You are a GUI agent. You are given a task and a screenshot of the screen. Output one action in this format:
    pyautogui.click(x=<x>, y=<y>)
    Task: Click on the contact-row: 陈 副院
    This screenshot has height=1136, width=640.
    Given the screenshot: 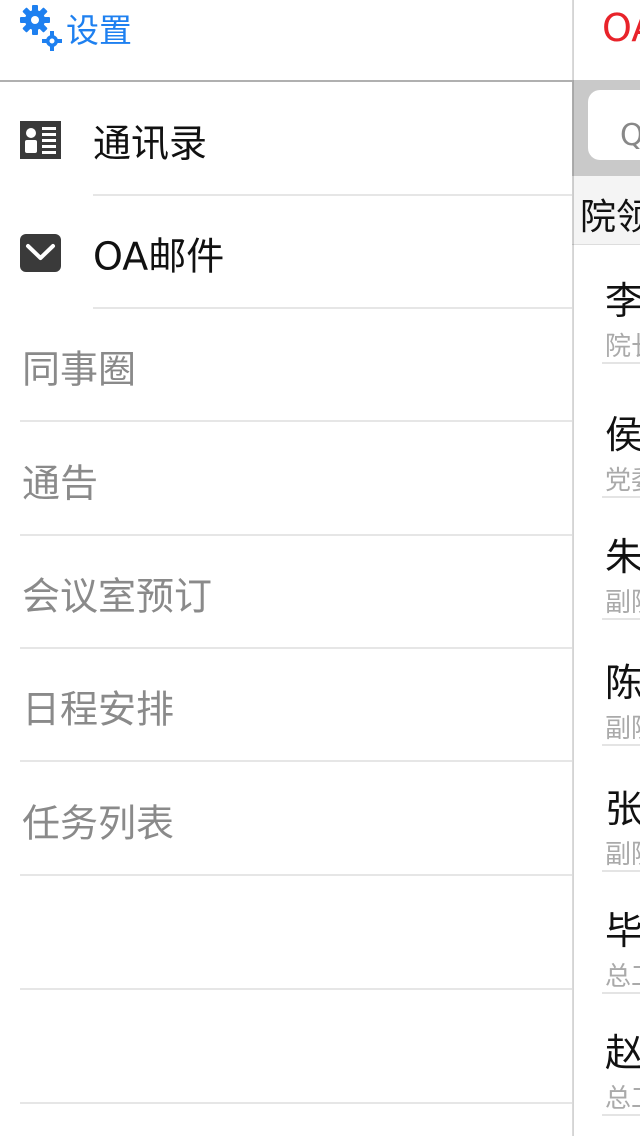 What is the action you would take?
    pyautogui.click(x=606, y=686)
    